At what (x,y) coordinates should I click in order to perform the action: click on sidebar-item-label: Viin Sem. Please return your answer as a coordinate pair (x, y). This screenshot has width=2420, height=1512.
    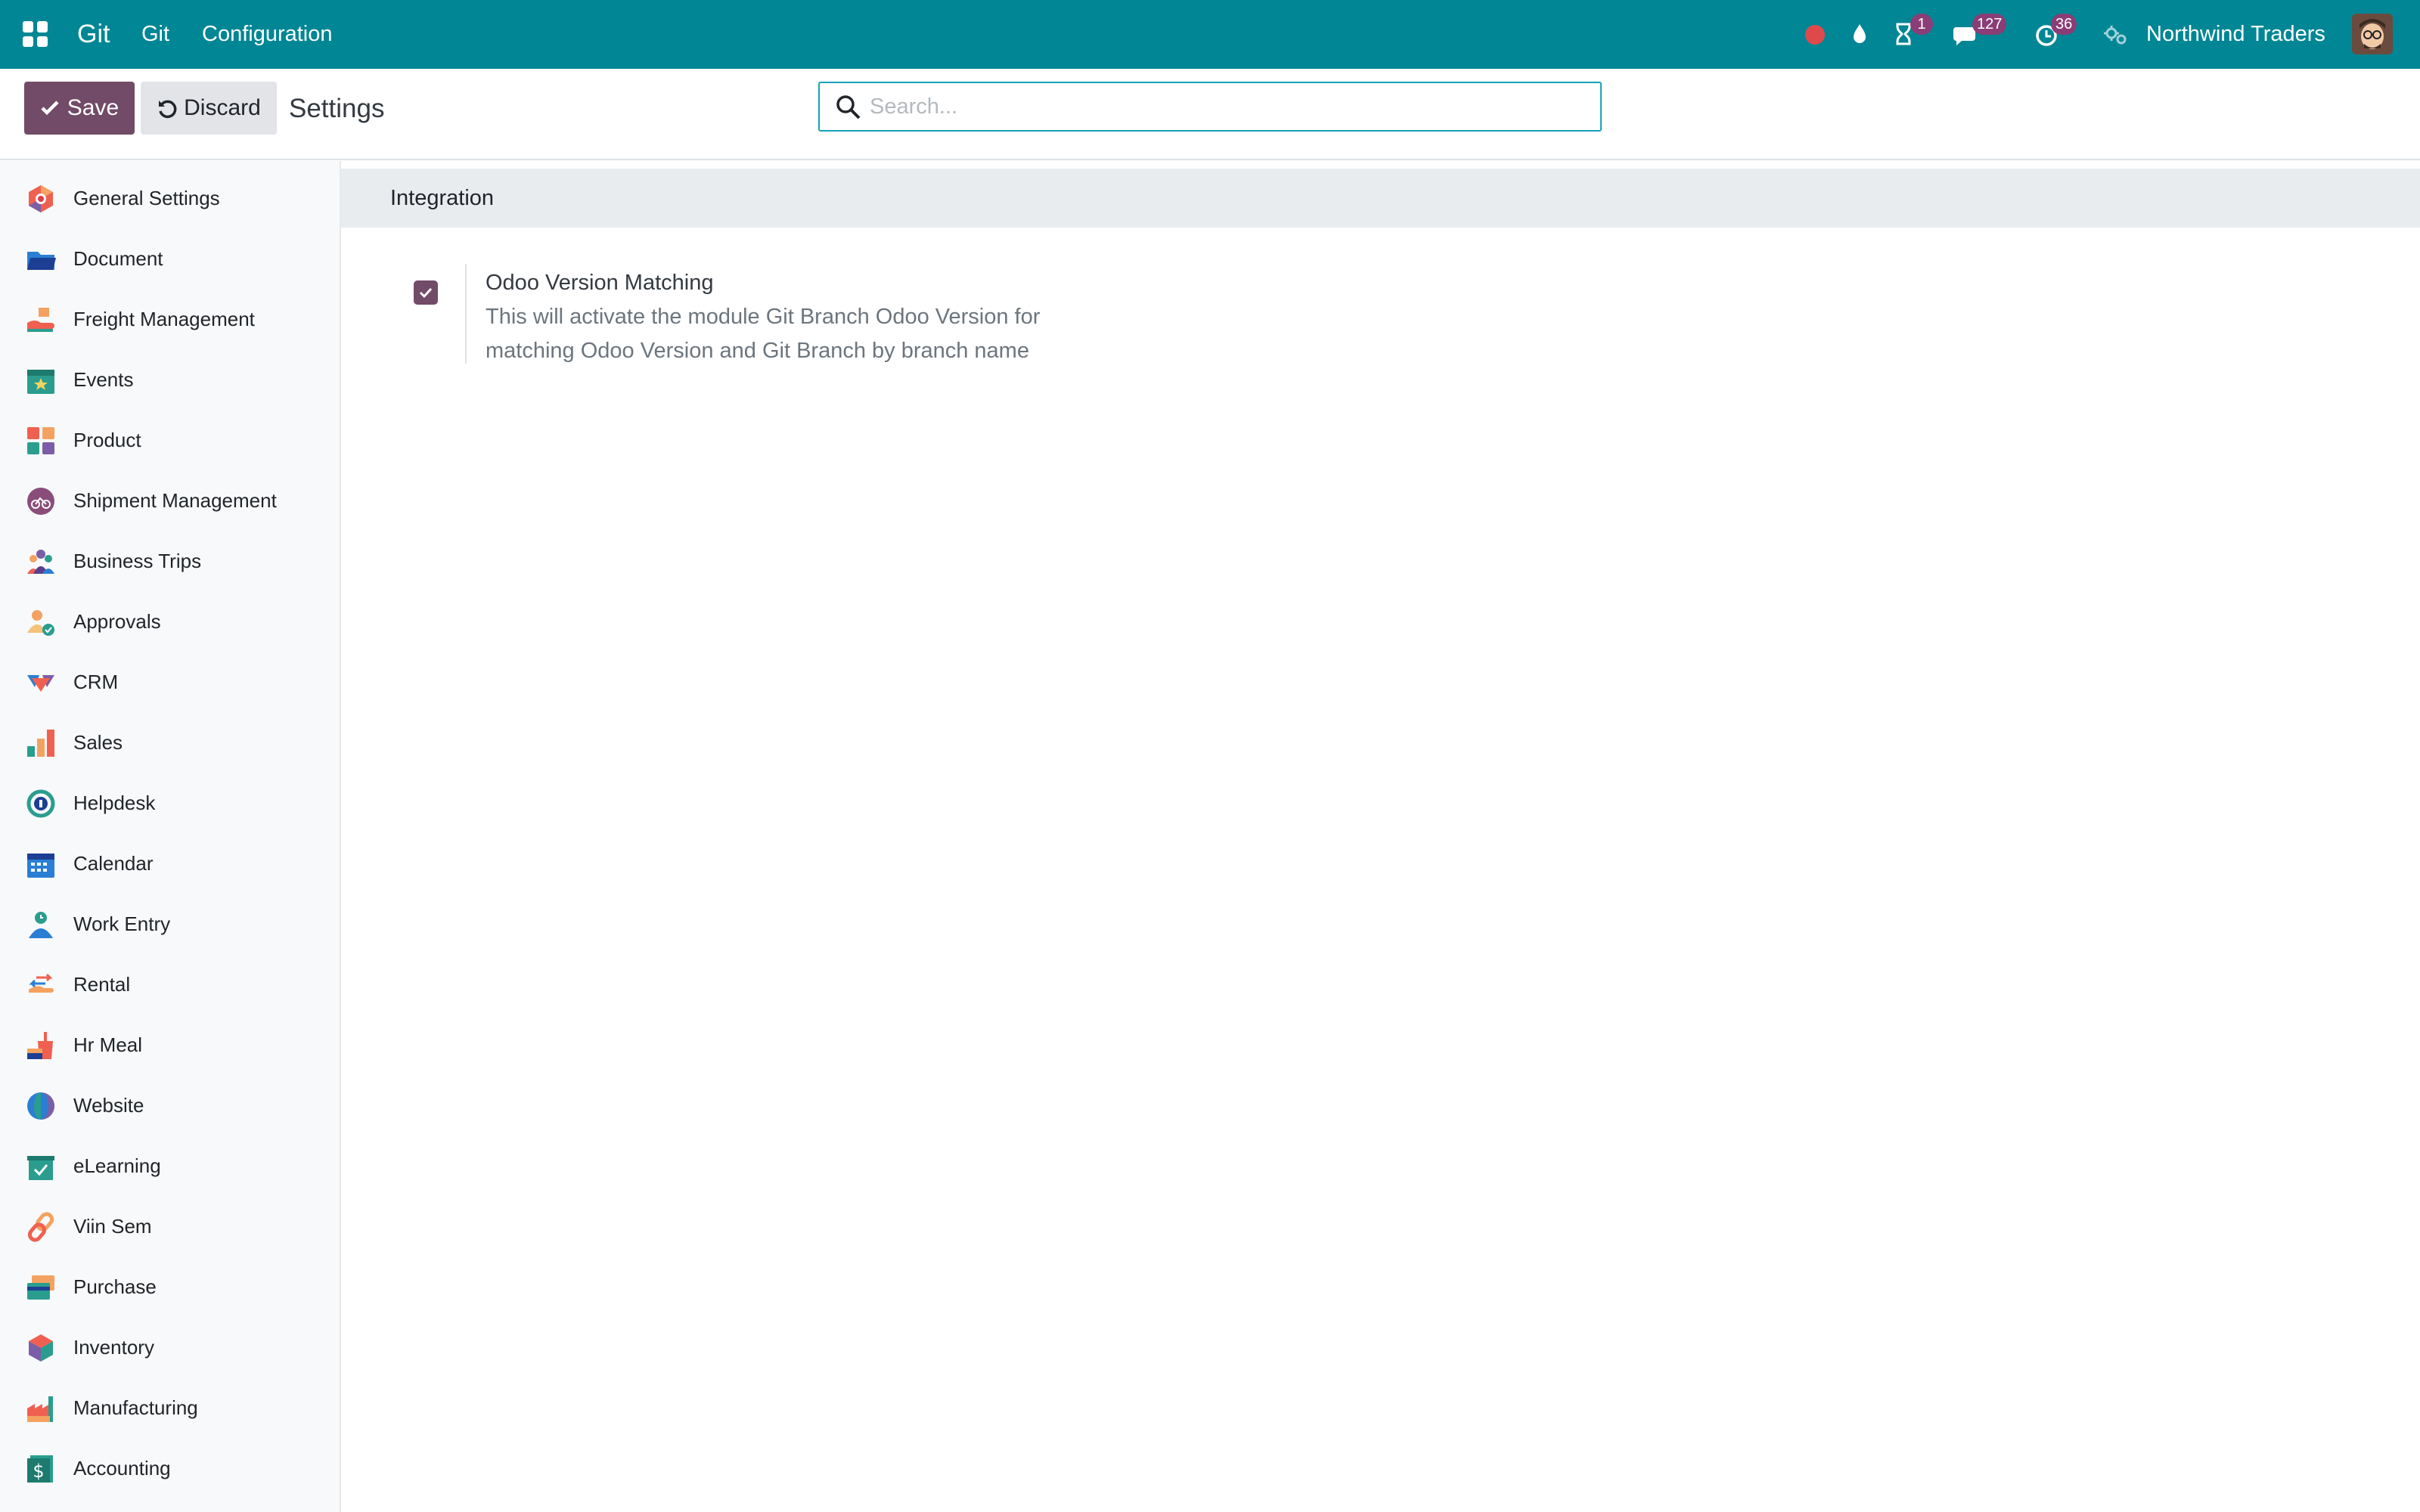
    Looking at the image, I should click on (112, 1226).